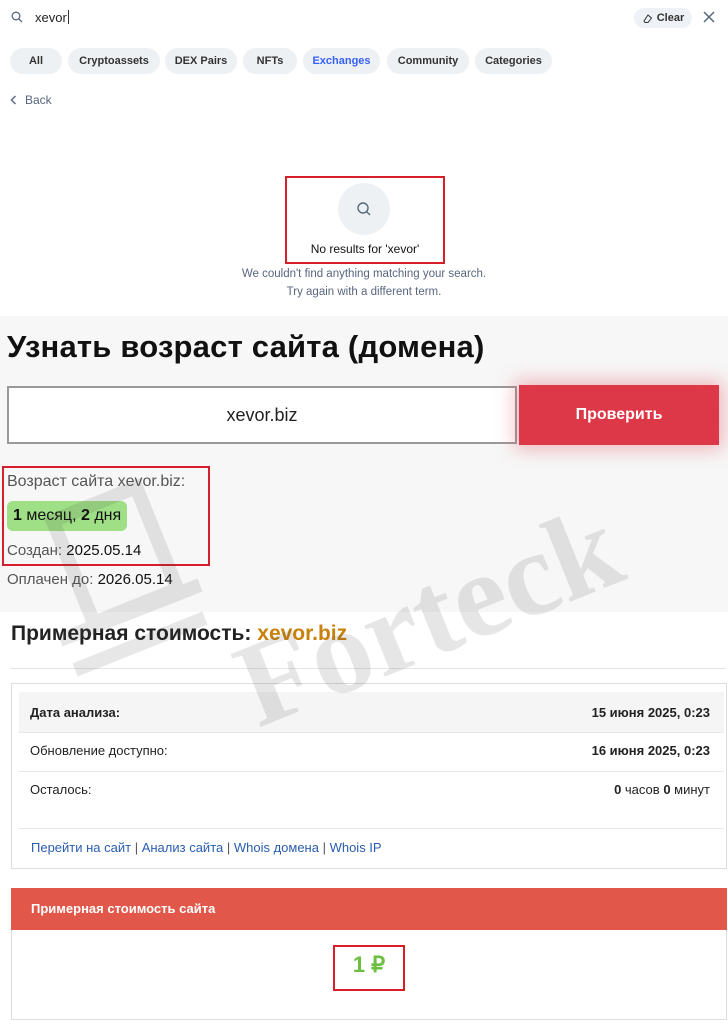  What do you see at coordinates (364, 292) in the screenshot?
I see `no-results-hint: Try again with a different term.` at bounding box center [364, 292].